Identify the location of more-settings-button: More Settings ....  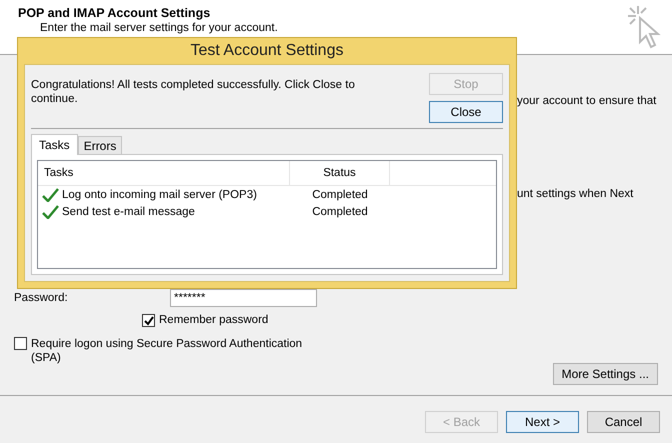
(605, 374).